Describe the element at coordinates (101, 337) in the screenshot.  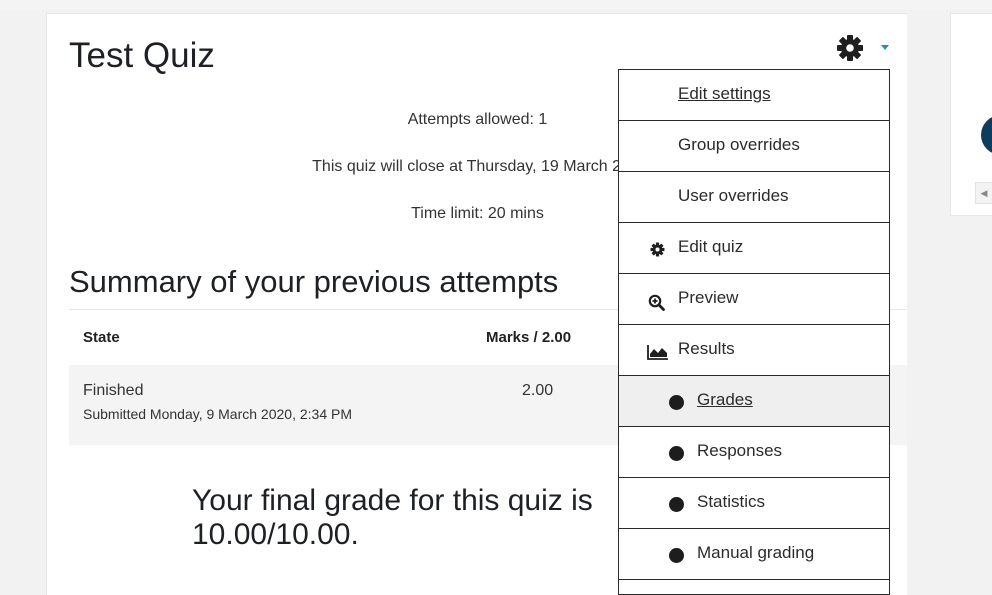
I see `column-header-state: State` at that location.